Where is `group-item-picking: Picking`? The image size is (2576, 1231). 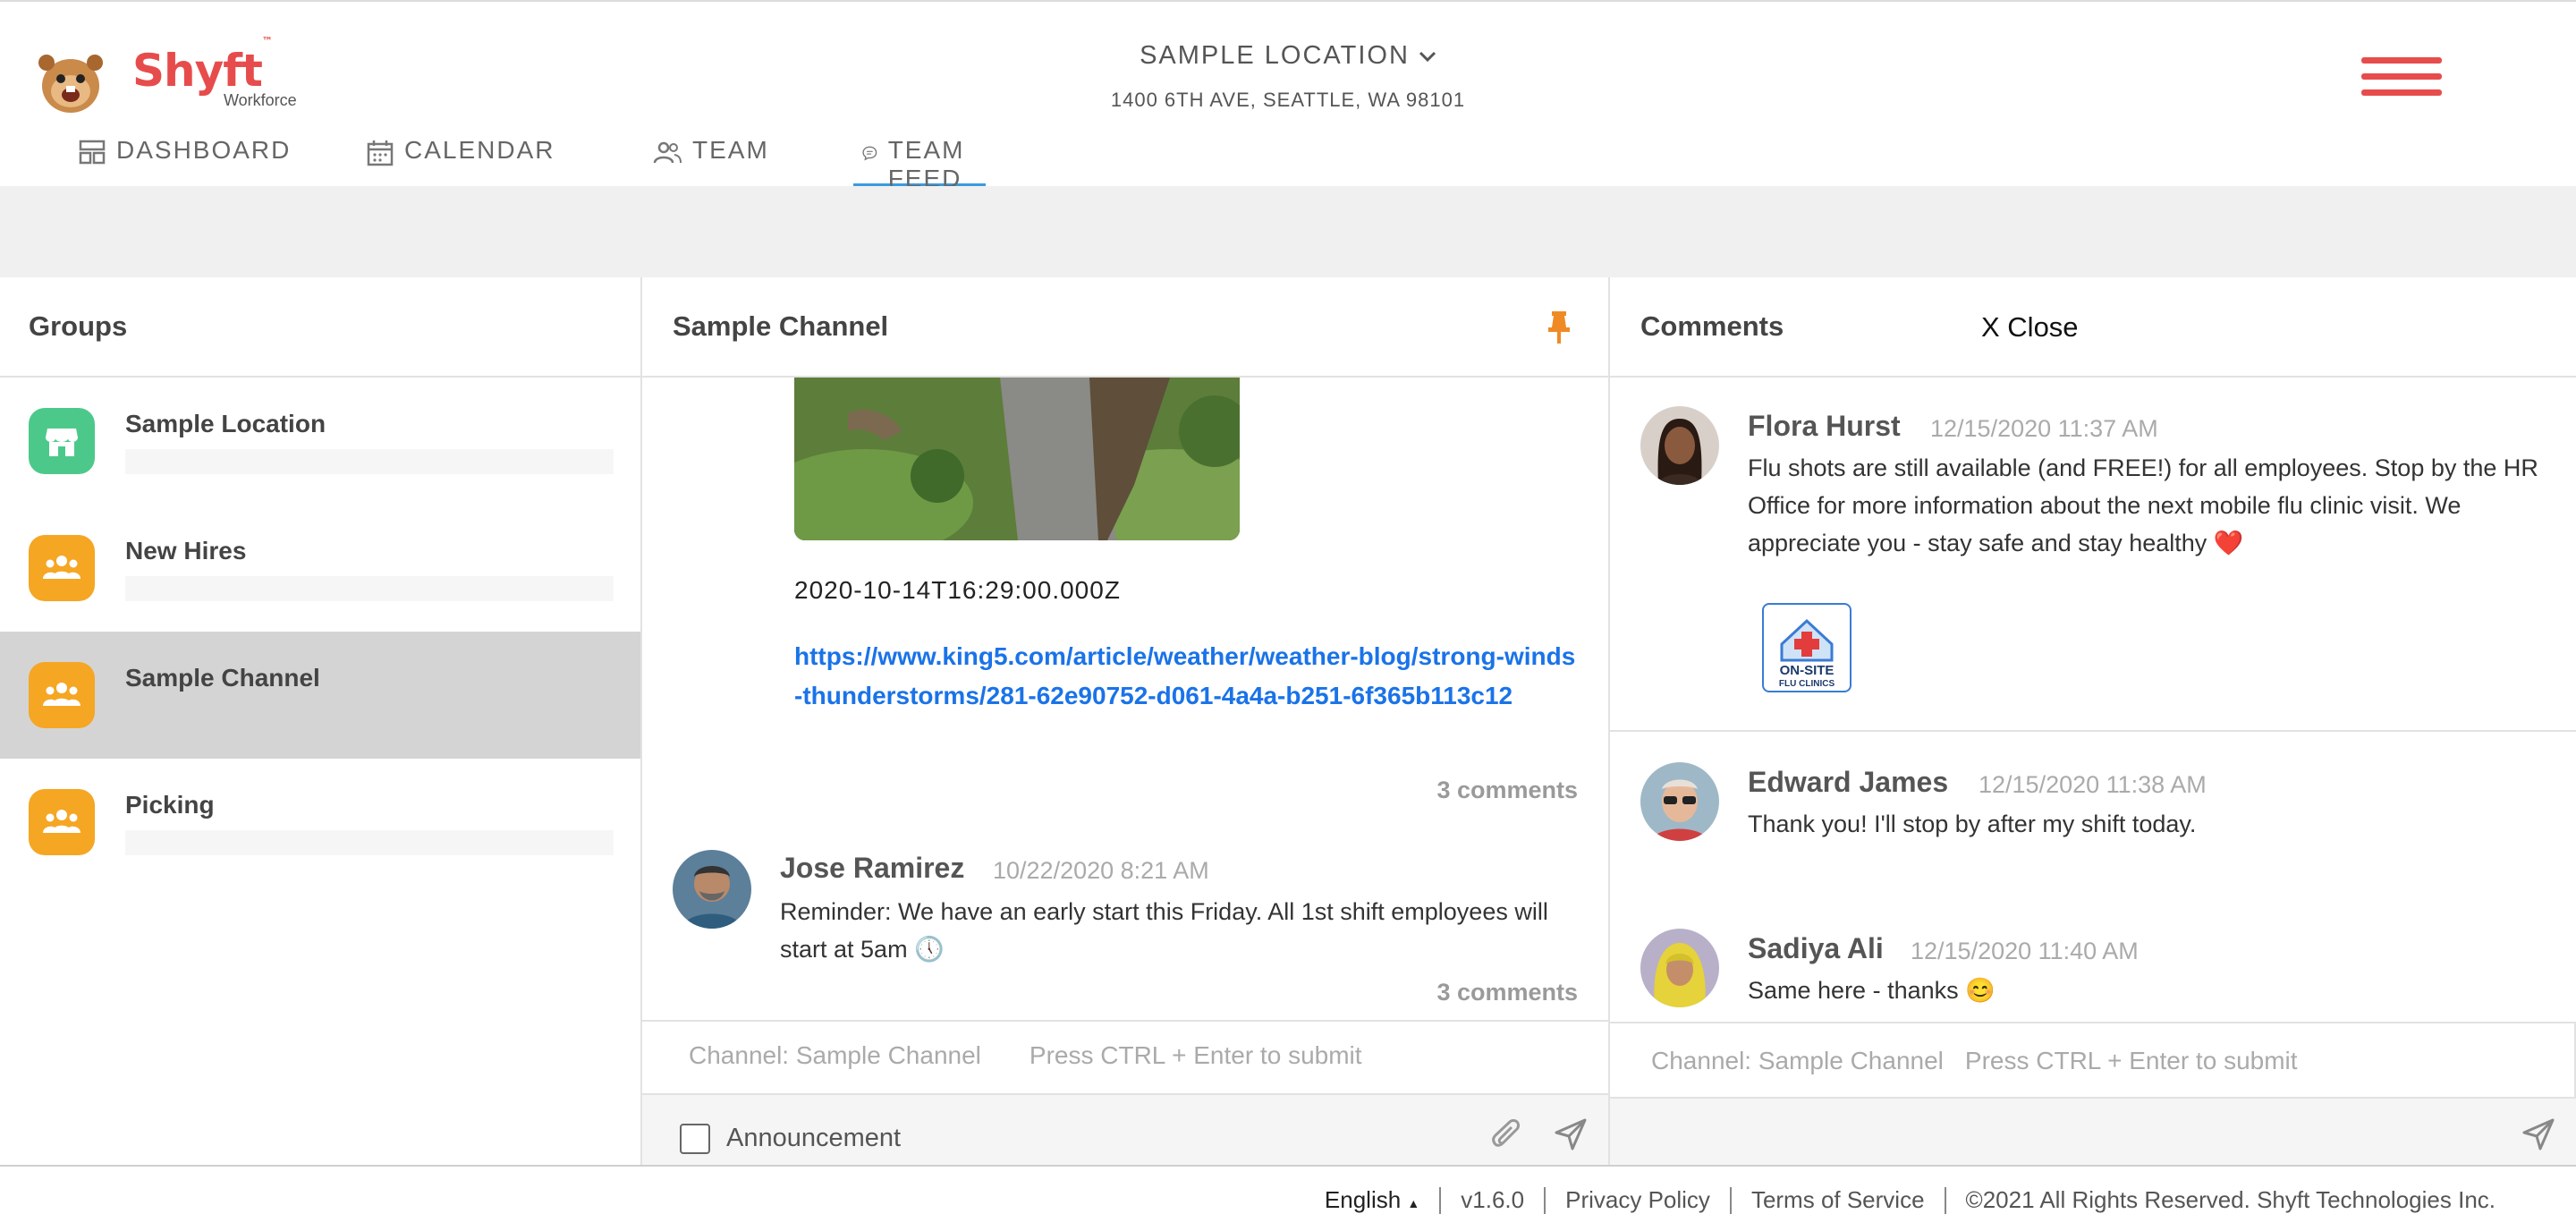 group-item-picking: Picking is located at coordinates (320, 822).